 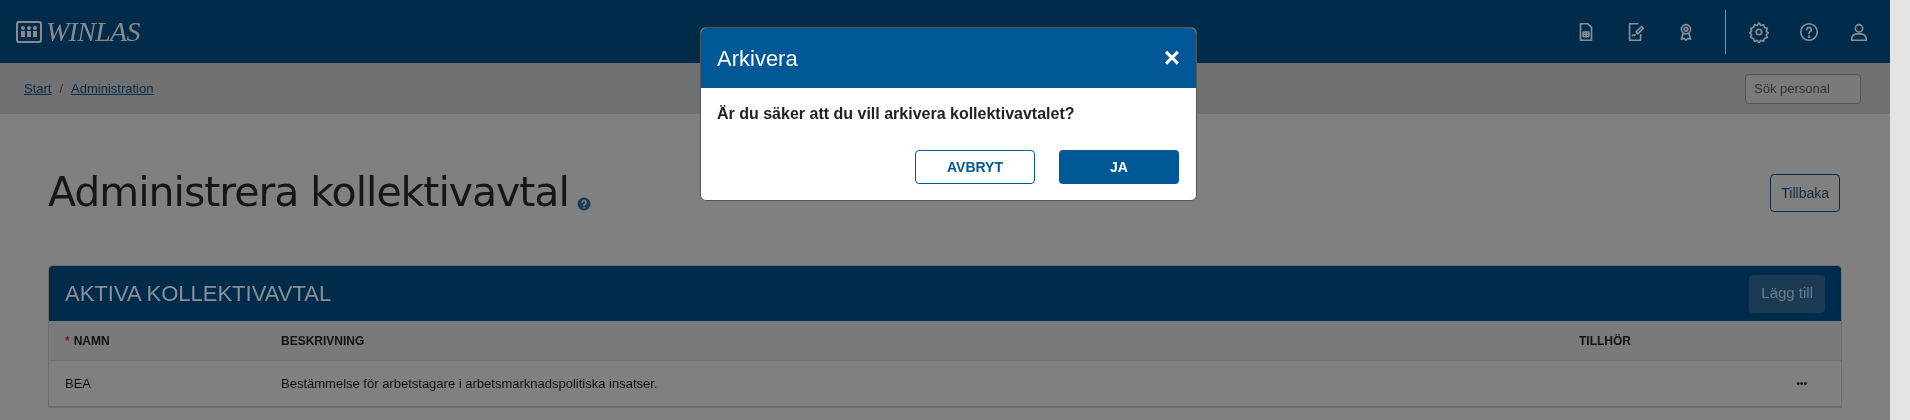 What do you see at coordinates (93, 31) in the screenshot?
I see `app-logo: WINLAS` at bounding box center [93, 31].